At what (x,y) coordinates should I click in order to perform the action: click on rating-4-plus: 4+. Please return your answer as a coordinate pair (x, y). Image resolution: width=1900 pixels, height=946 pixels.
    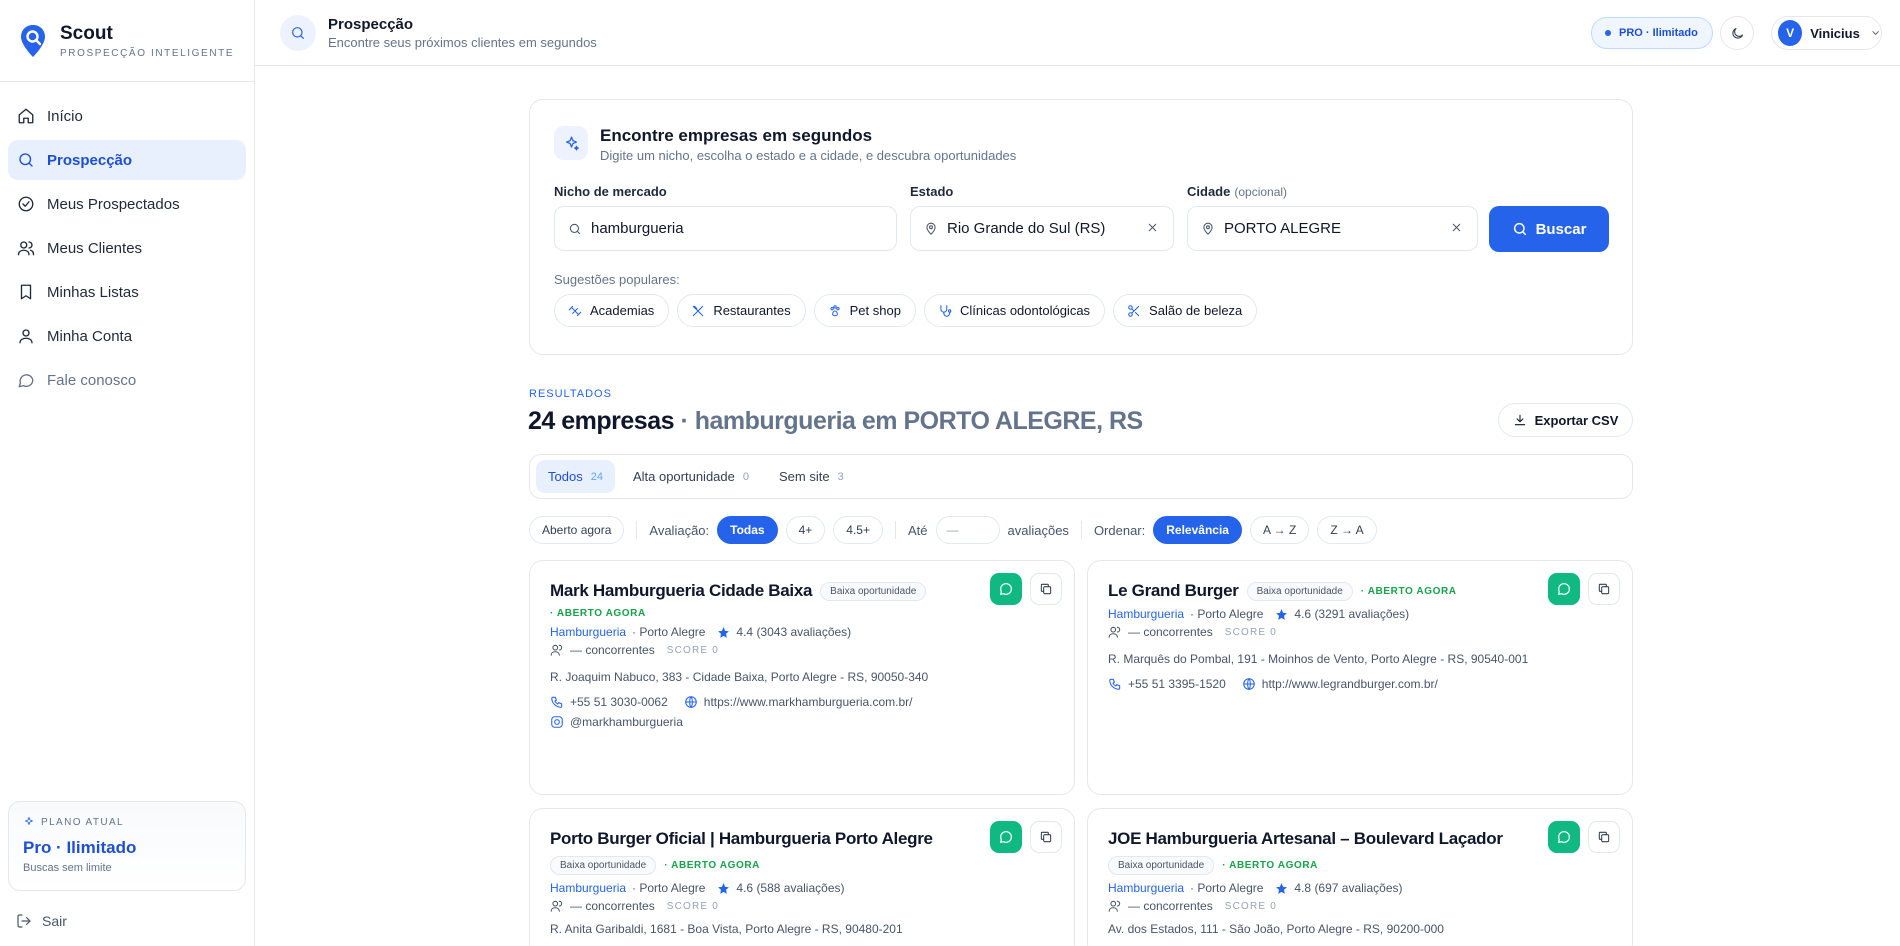
    Looking at the image, I should click on (805, 530).